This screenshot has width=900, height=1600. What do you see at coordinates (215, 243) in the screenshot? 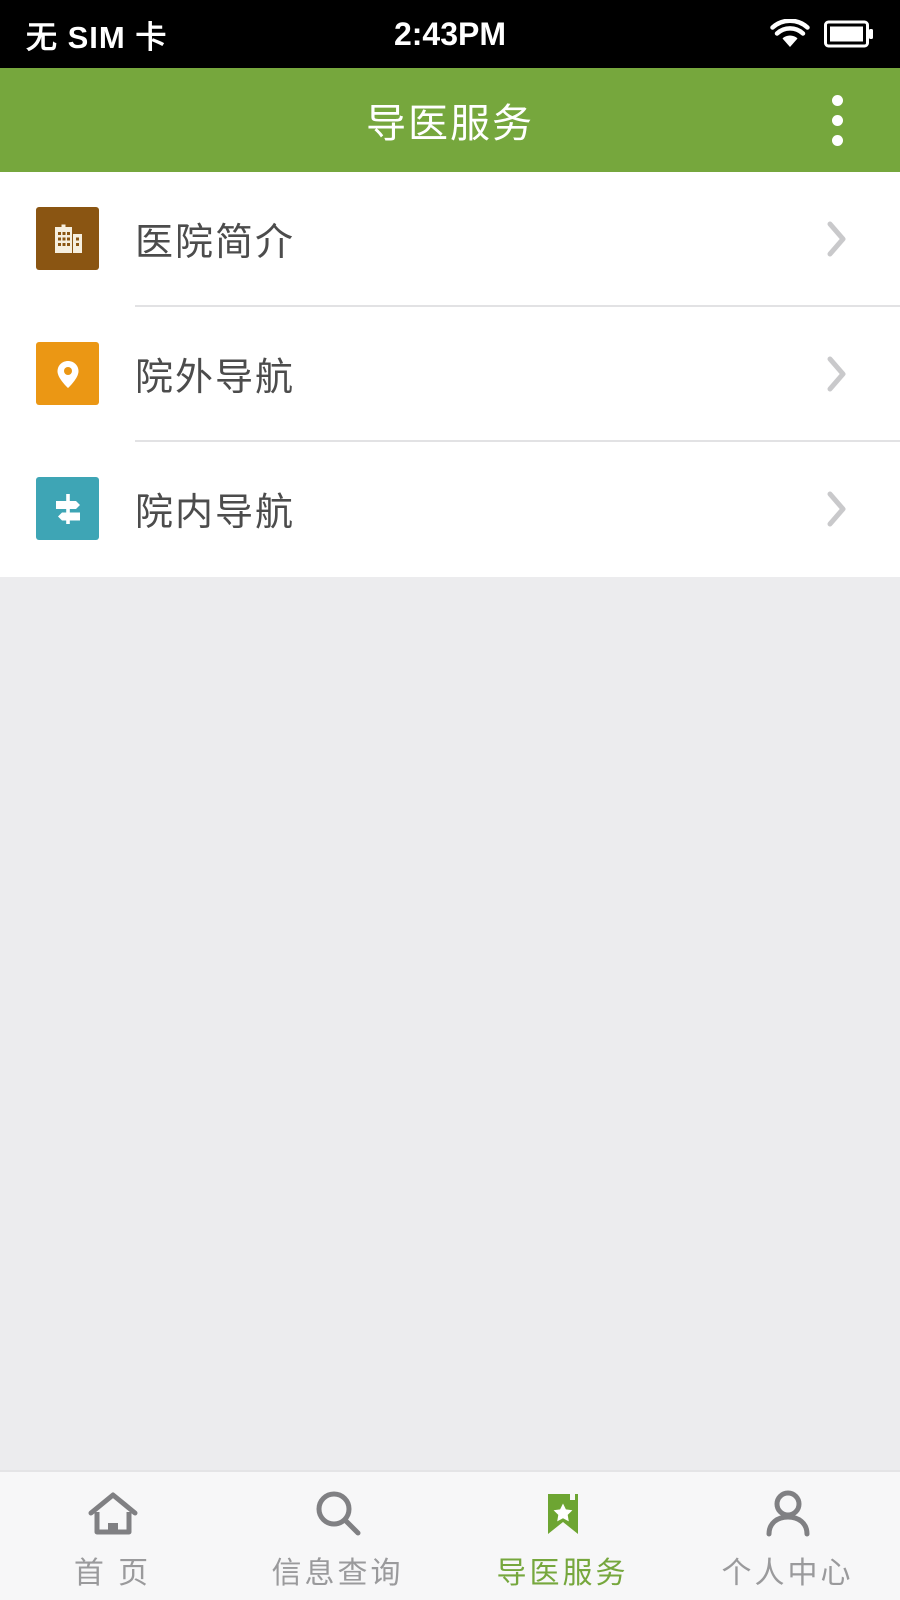
I see `list-item-label: 医院简介` at bounding box center [215, 243].